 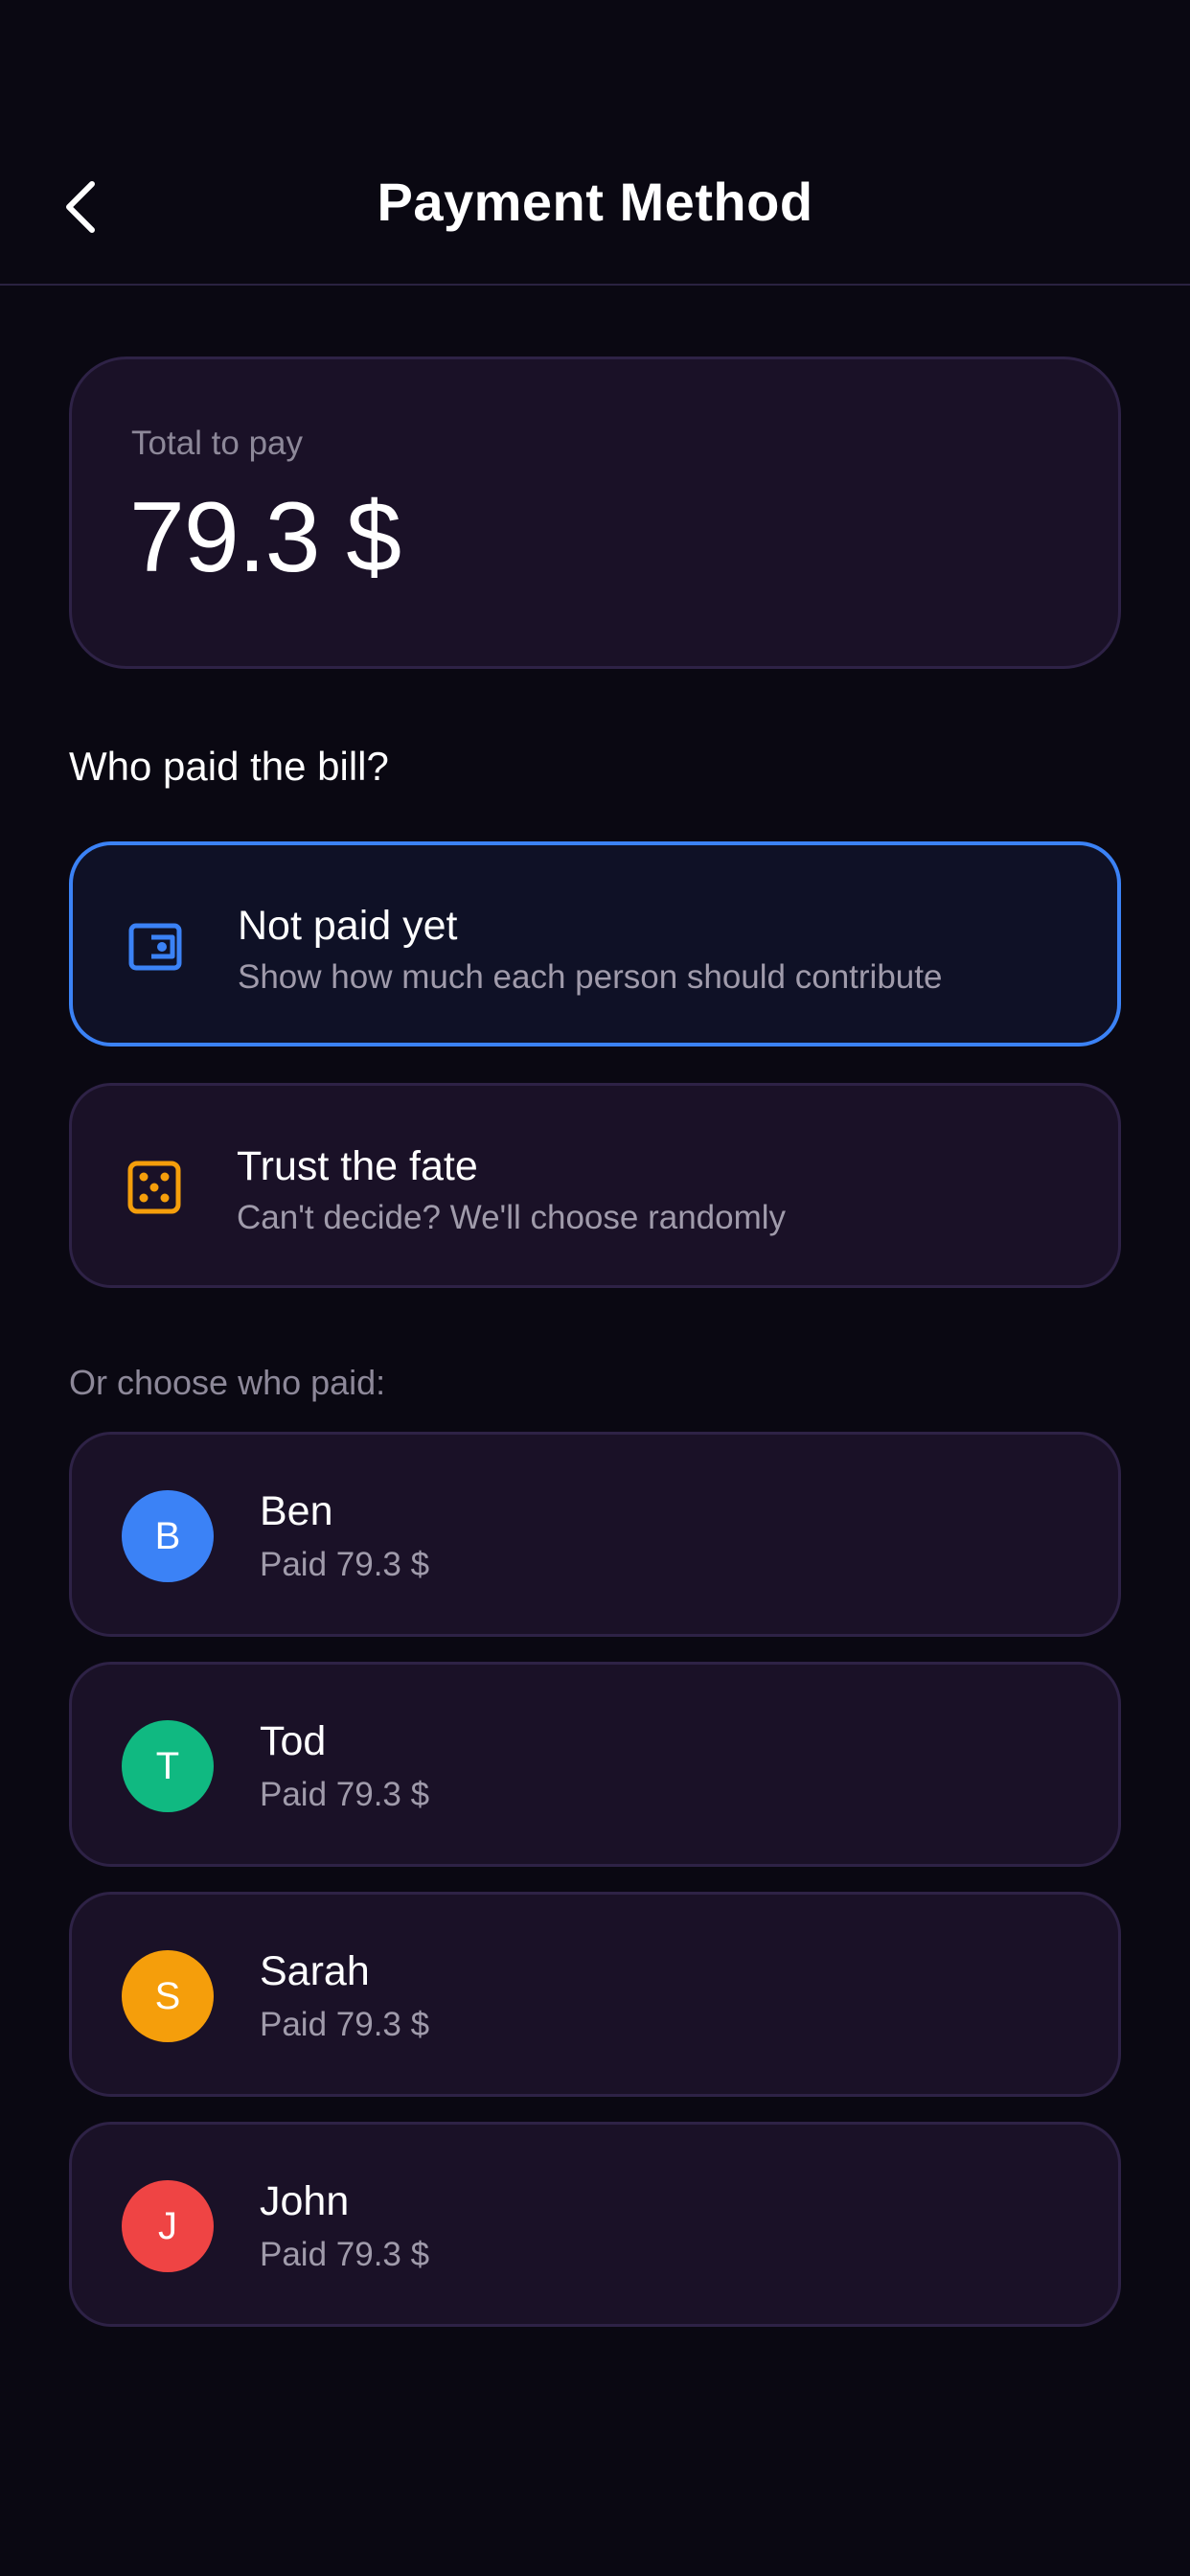 What do you see at coordinates (315, 1971) in the screenshot?
I see `payer-name: Sarah` at bounding box center [315, 1971].